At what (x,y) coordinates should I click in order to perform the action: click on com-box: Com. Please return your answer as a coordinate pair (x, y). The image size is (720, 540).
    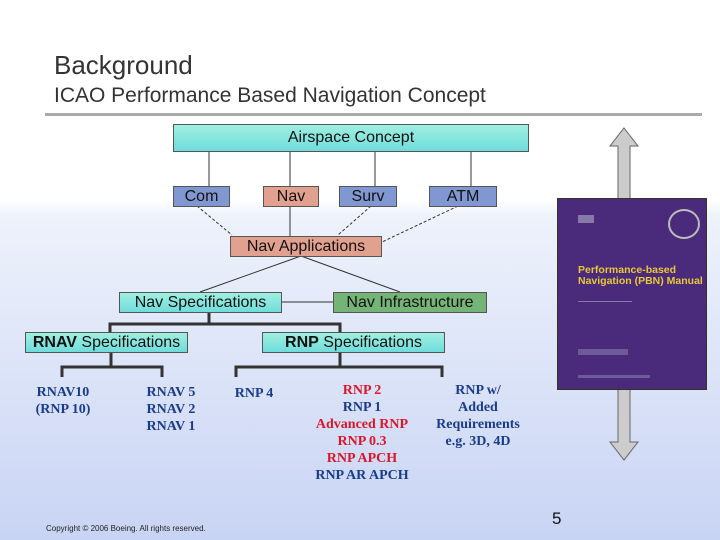
    Looking at the image, I should click on (201, 196).